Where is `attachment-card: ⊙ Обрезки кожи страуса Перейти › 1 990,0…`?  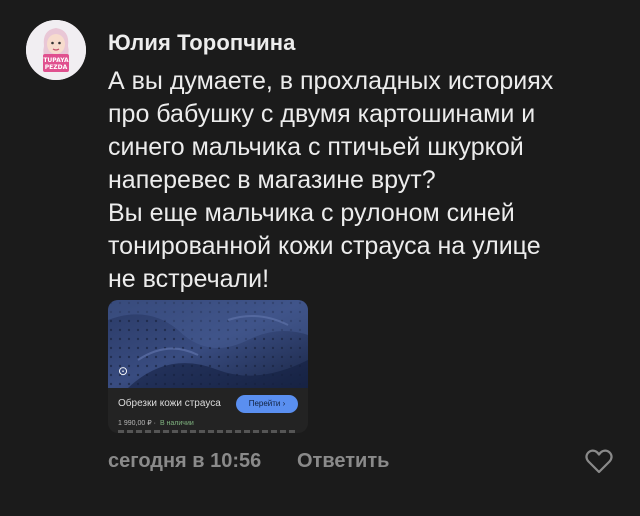
attachment-card: ⊙ Обрезки кожи страуса Перейти › 1 990,0… is located at coordinates (208, 366).